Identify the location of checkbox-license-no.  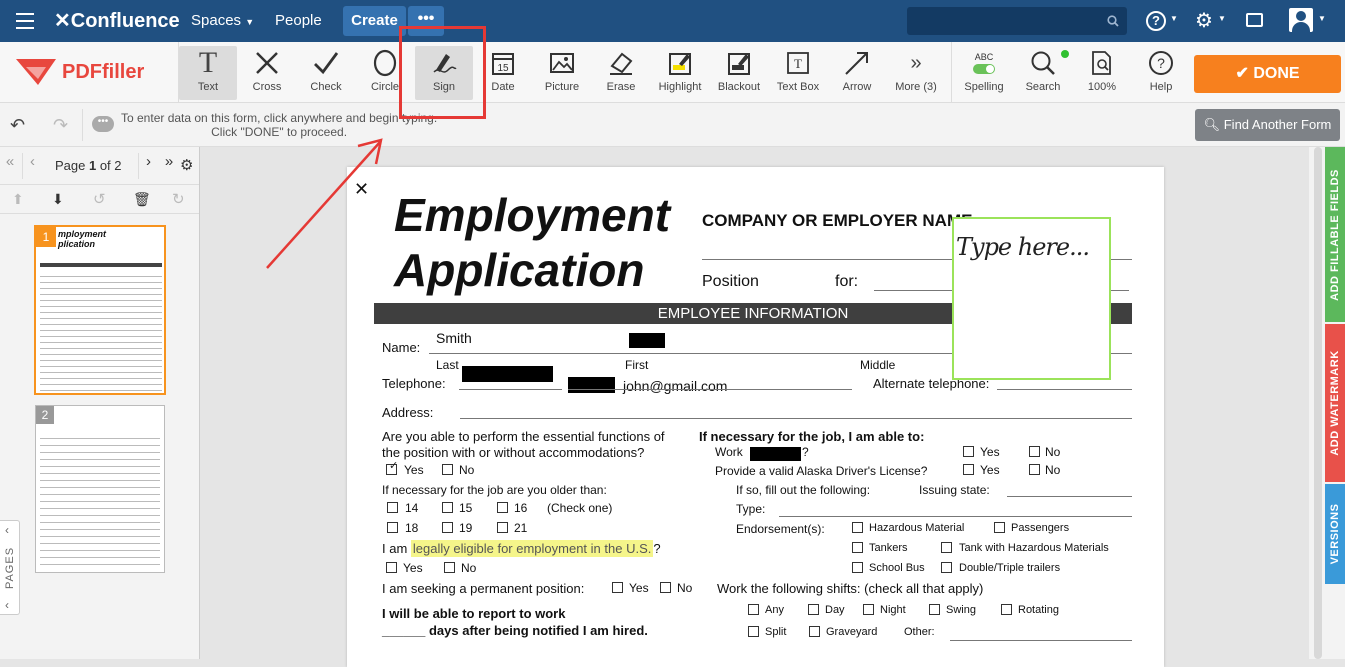
(1034, 469).